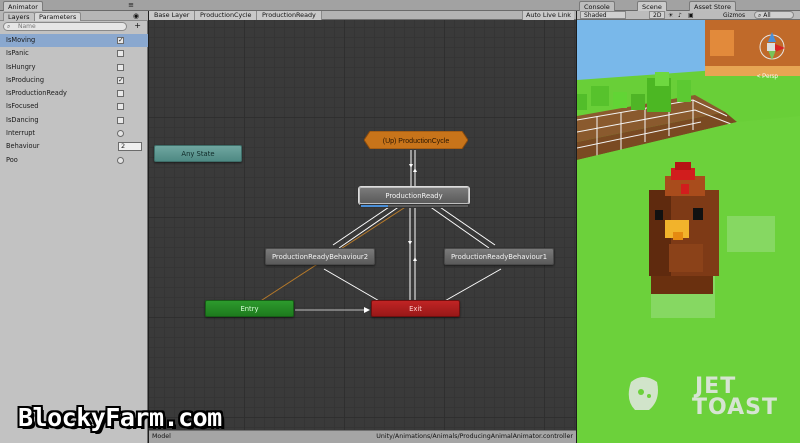 This screenshot has height=443, width=800. Describe the element at coordinates (74, 146) in the screenshot. I see `parameter-row: Behaviour 2` at that location.